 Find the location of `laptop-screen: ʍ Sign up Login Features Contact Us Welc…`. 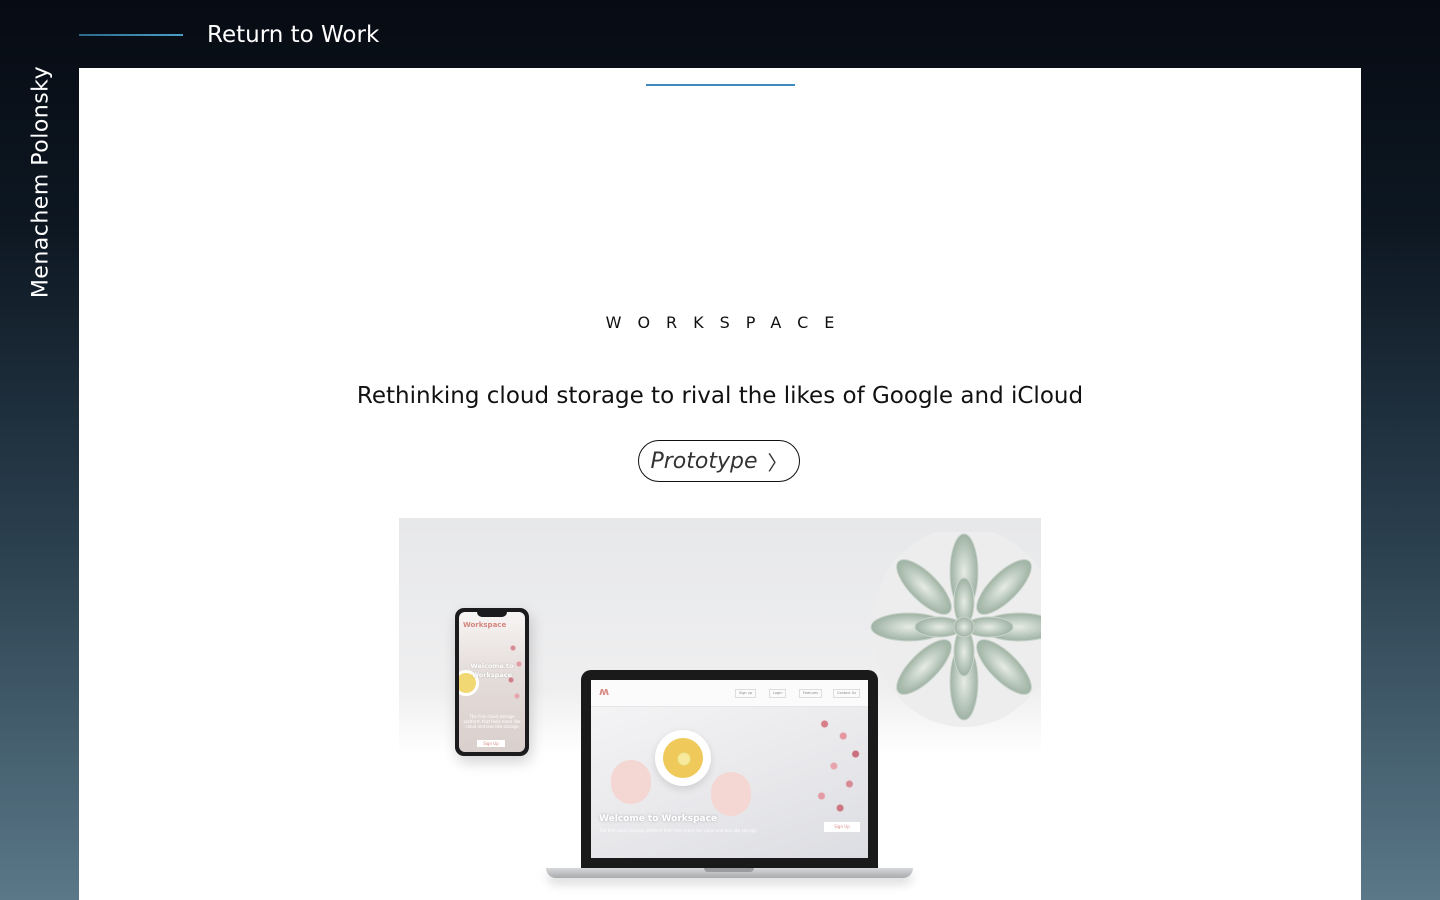

laptop-screen: ʍ Sign up Login Features Contact Us Welc… is located at coordinates (729, 769).